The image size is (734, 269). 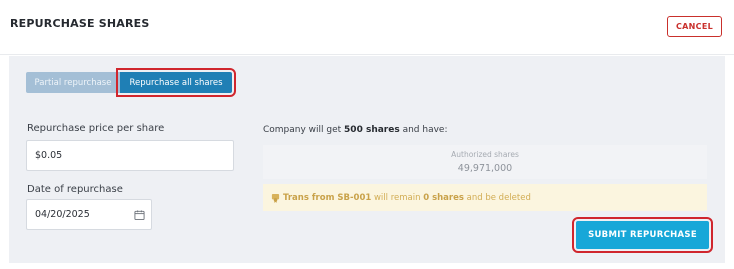 I want to click on calendar-icon, so click(x=139, y=214).